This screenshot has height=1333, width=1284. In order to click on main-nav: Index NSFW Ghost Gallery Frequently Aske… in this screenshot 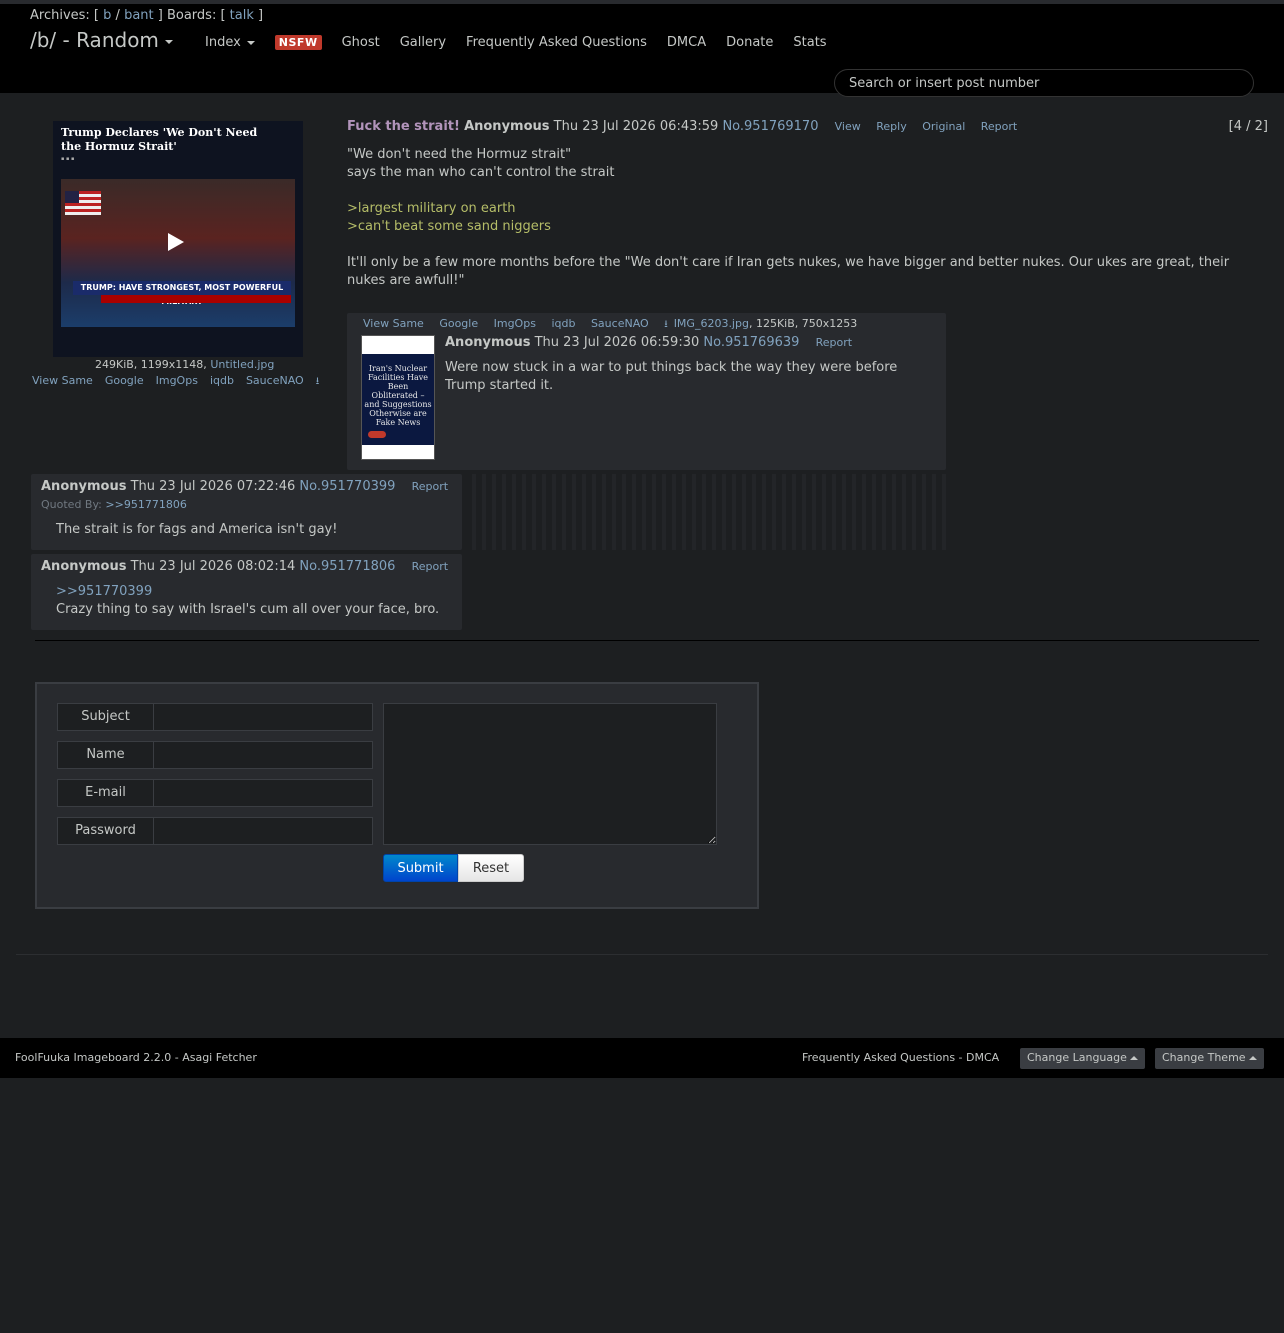, I will do `click(526, 42)`.